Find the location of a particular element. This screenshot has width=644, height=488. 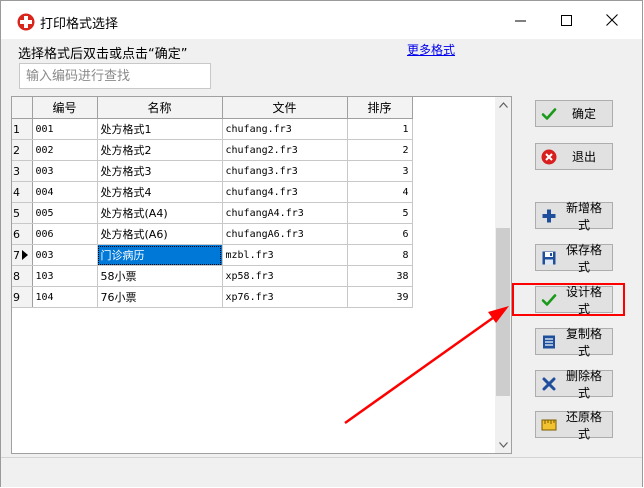

maximize-button is located at coordinates (566, 20).